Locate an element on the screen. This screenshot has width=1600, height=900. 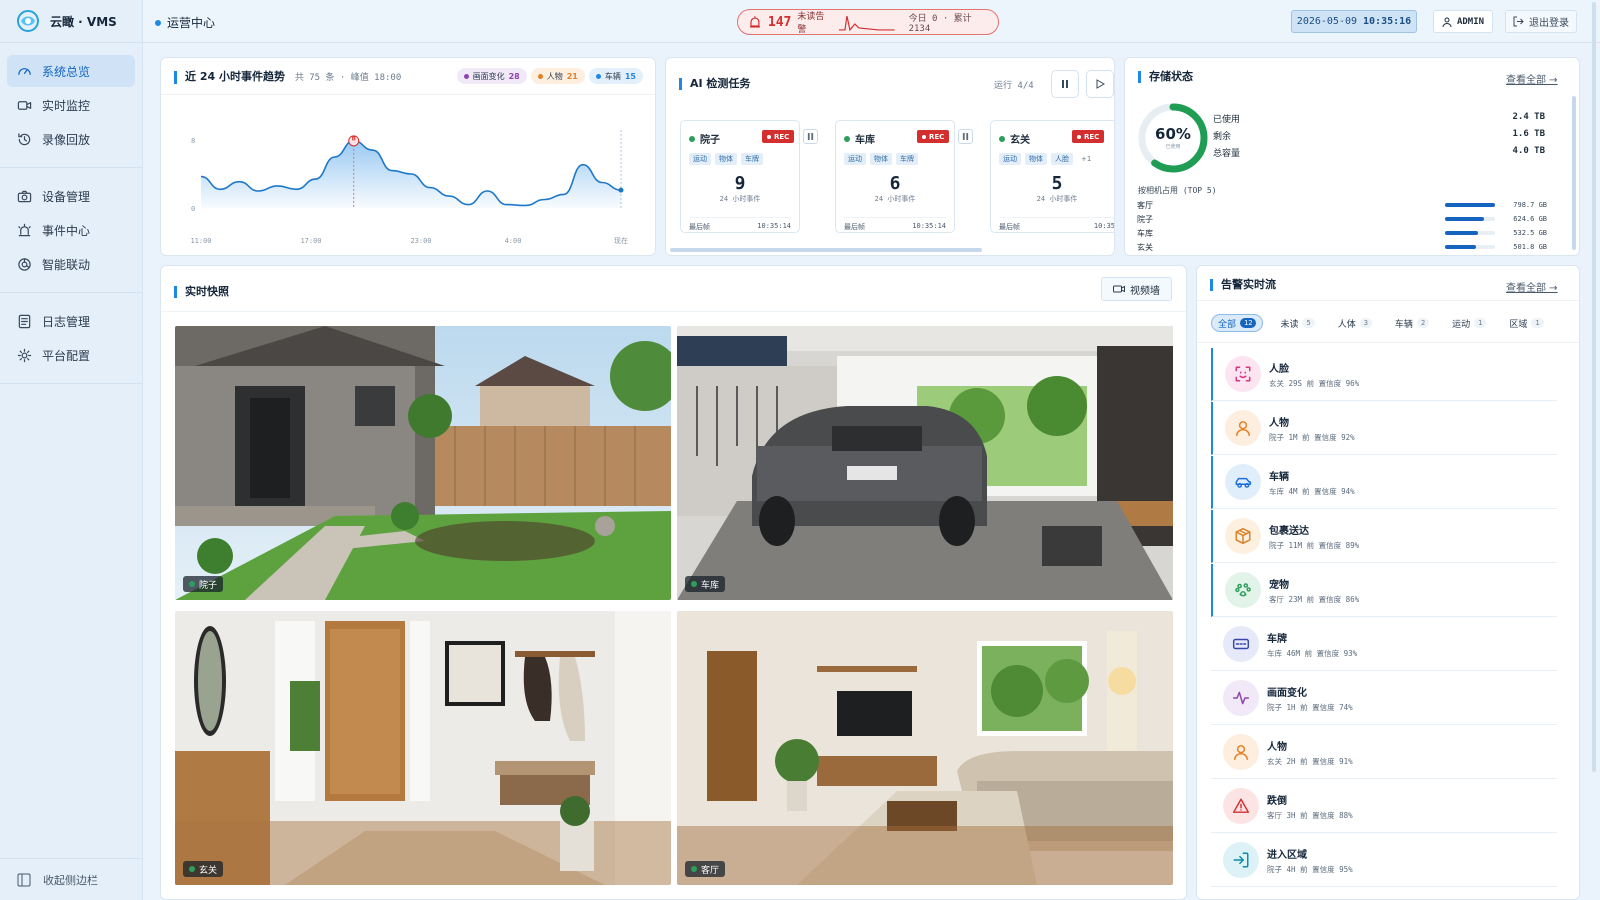
alert-filter-tab: 车辆 2 is located at coordinates (1412, 323).